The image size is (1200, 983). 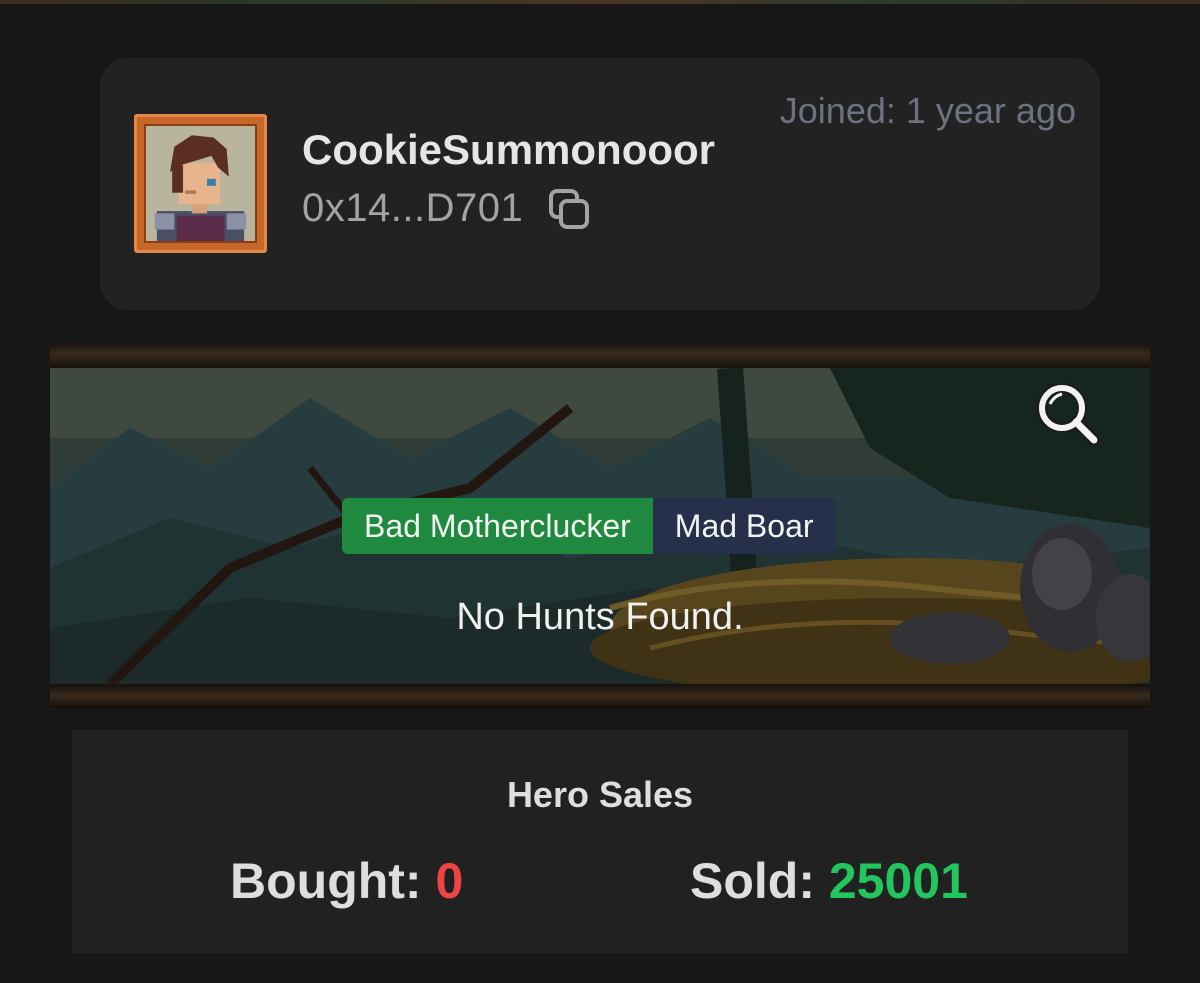 I want to click on no-hunts-message: No Hunts Found., so click(x=600, y=617).